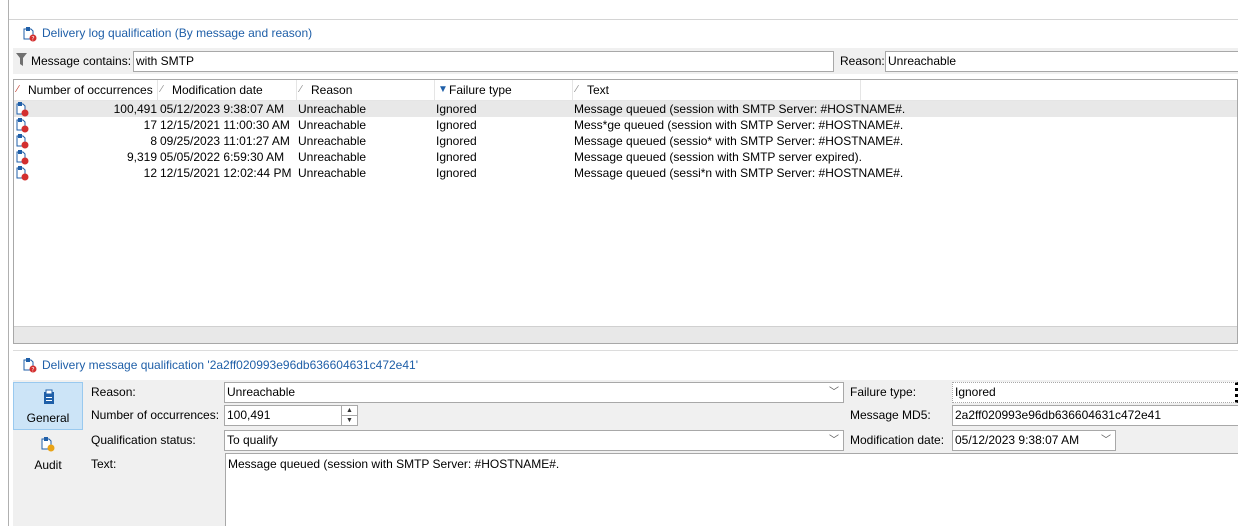  Describe the element at coordinates (1034, 440) in the screenshot. I see `modification-date-picker: 05/12/2023 9:38:07 AM ﹀` at that location.